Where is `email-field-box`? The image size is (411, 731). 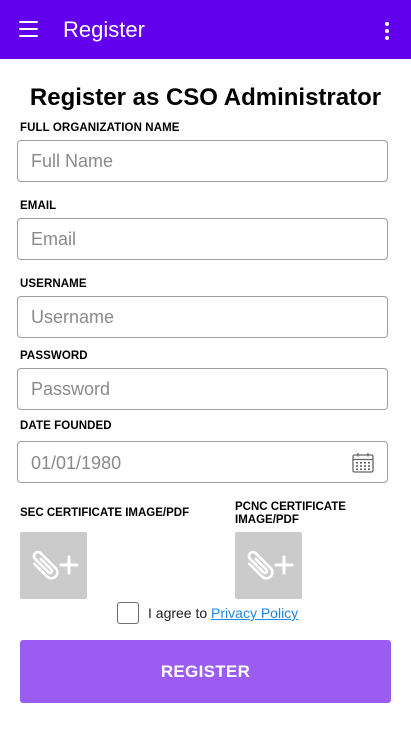
email-field-box is located at coordinates (202, 239).